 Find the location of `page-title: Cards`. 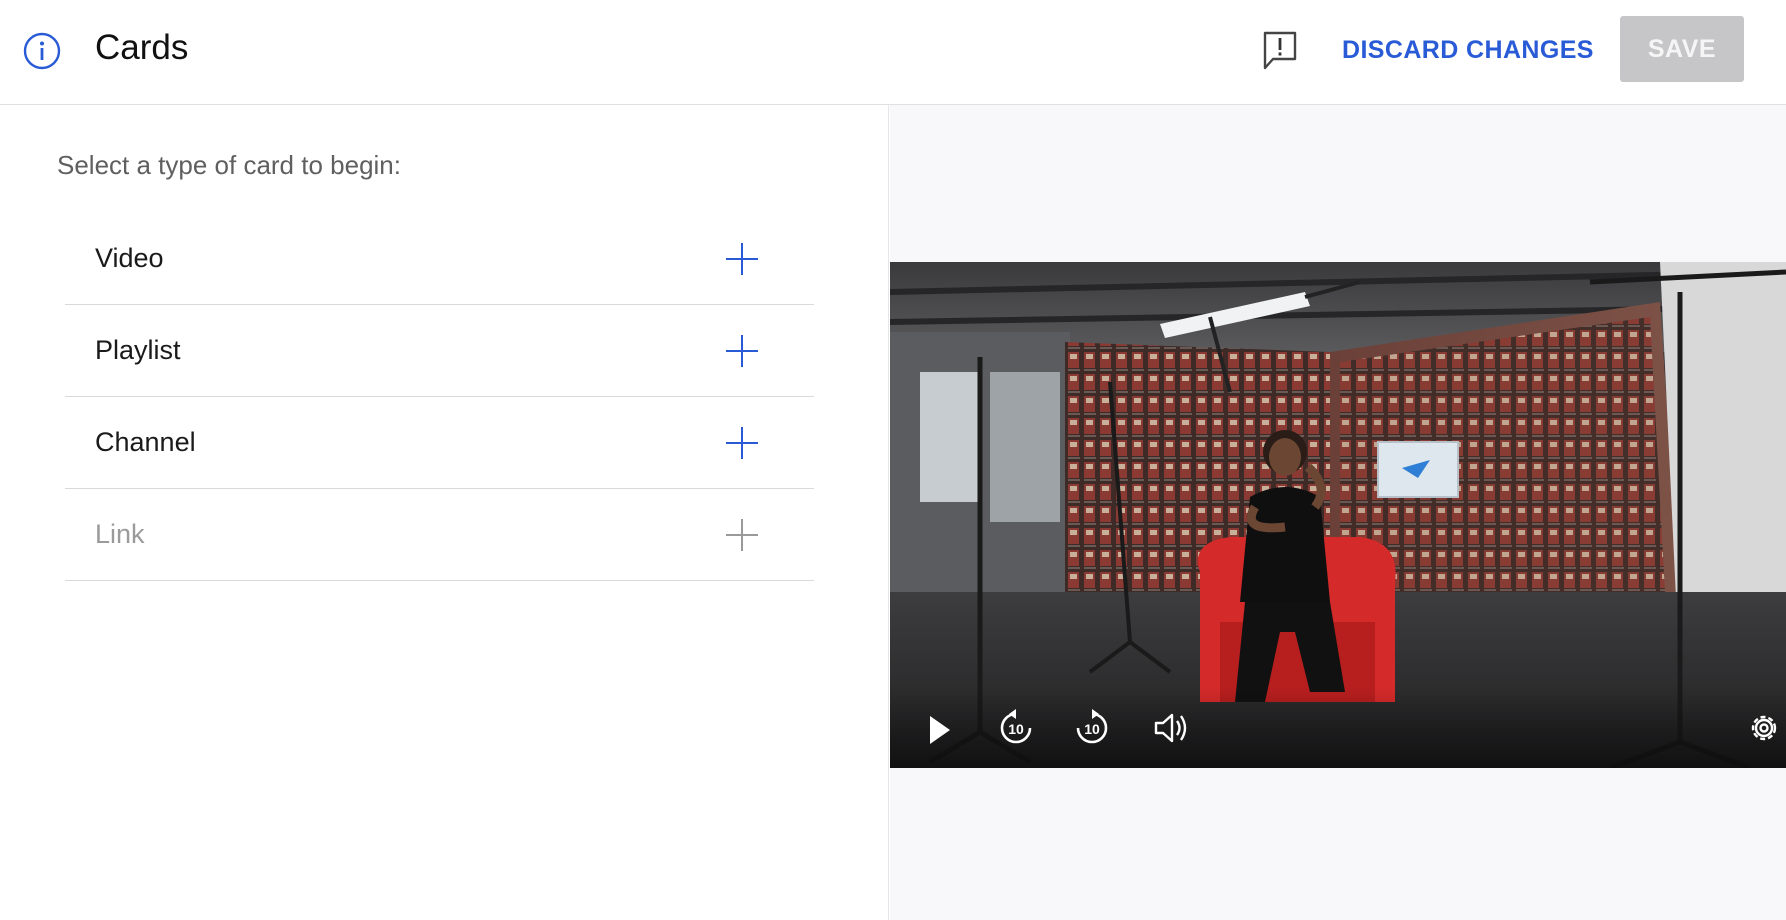

page-title: Cards is located at coordinates (142, 47).